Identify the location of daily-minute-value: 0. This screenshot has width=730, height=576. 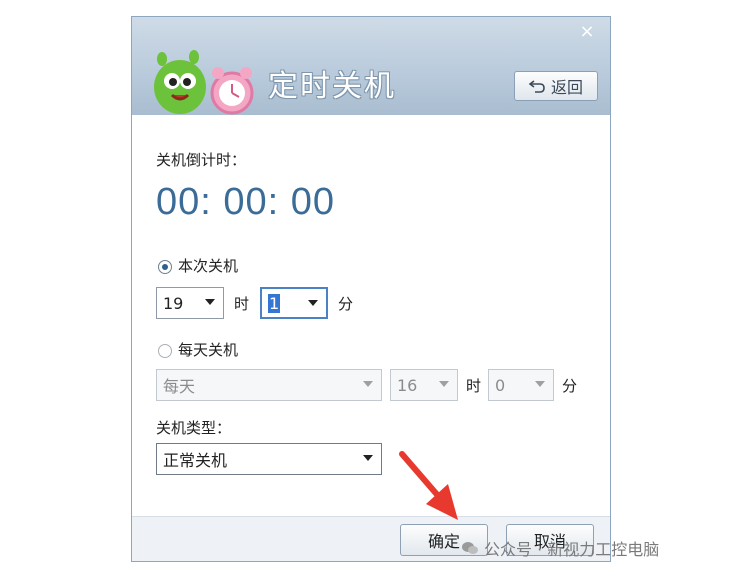
(500, 385).